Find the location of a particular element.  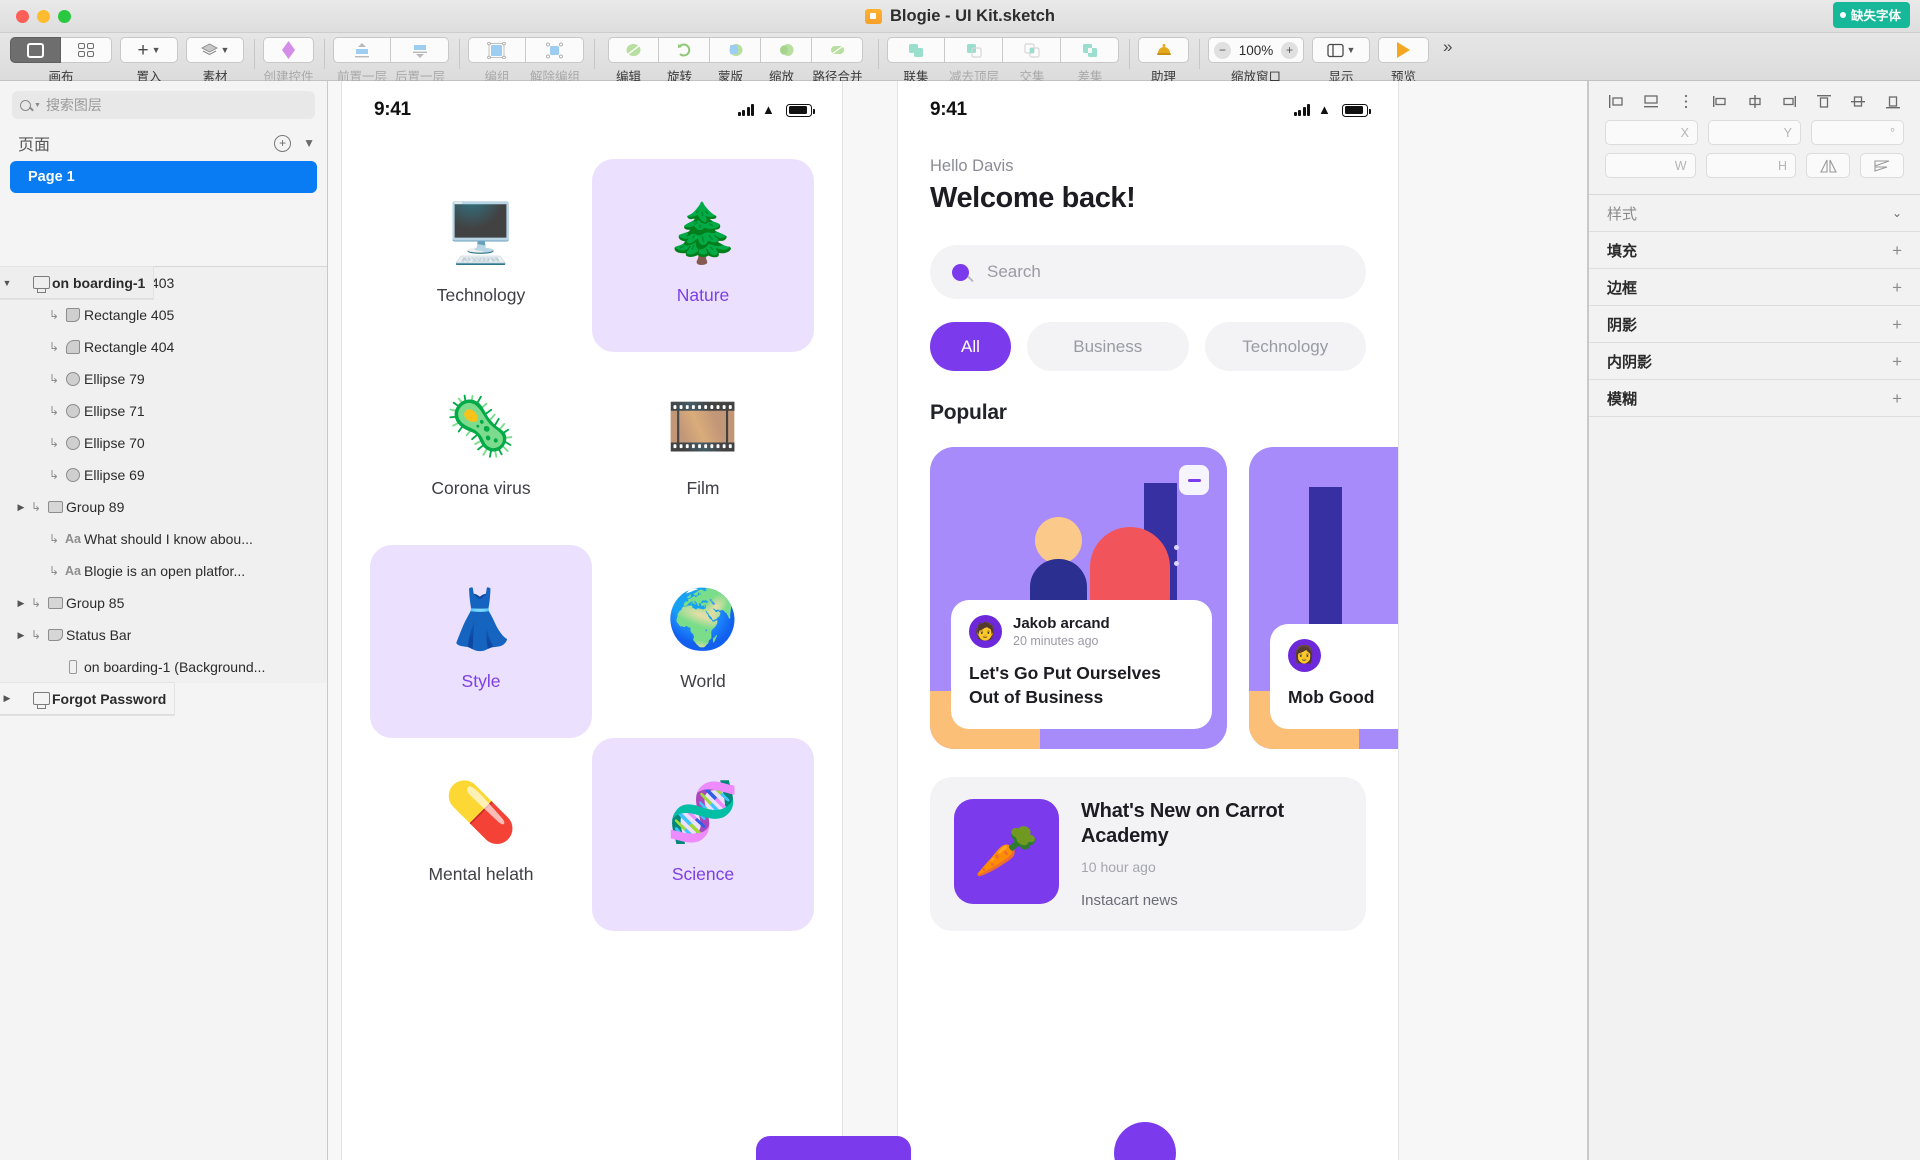

layer-row: ▶ ↳ Group 85 is located at coordinates (163, 603).